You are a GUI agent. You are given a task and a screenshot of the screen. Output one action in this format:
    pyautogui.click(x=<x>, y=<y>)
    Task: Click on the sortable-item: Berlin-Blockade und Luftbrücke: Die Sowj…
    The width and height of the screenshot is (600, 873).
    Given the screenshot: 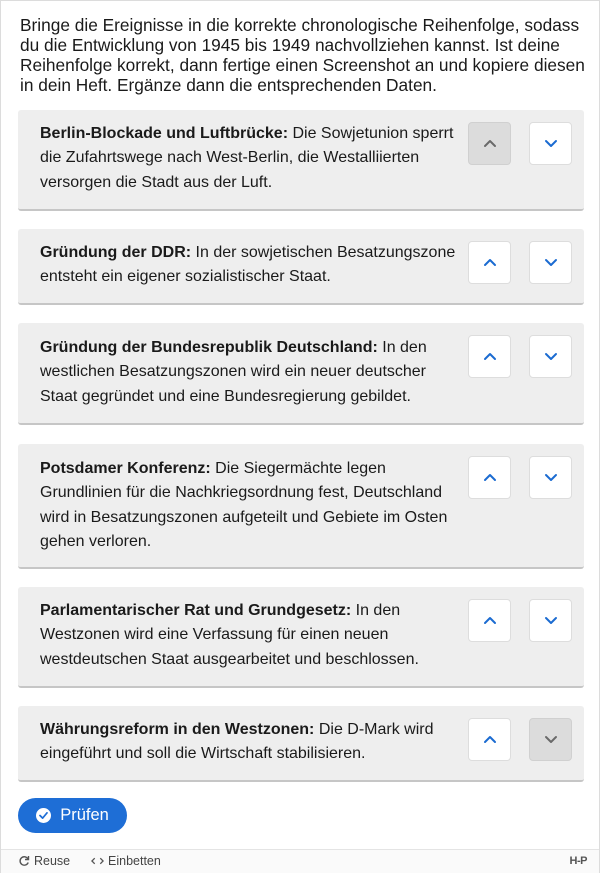 What is the action you would take?
    pyautogui.click(x=301, y=160)
    